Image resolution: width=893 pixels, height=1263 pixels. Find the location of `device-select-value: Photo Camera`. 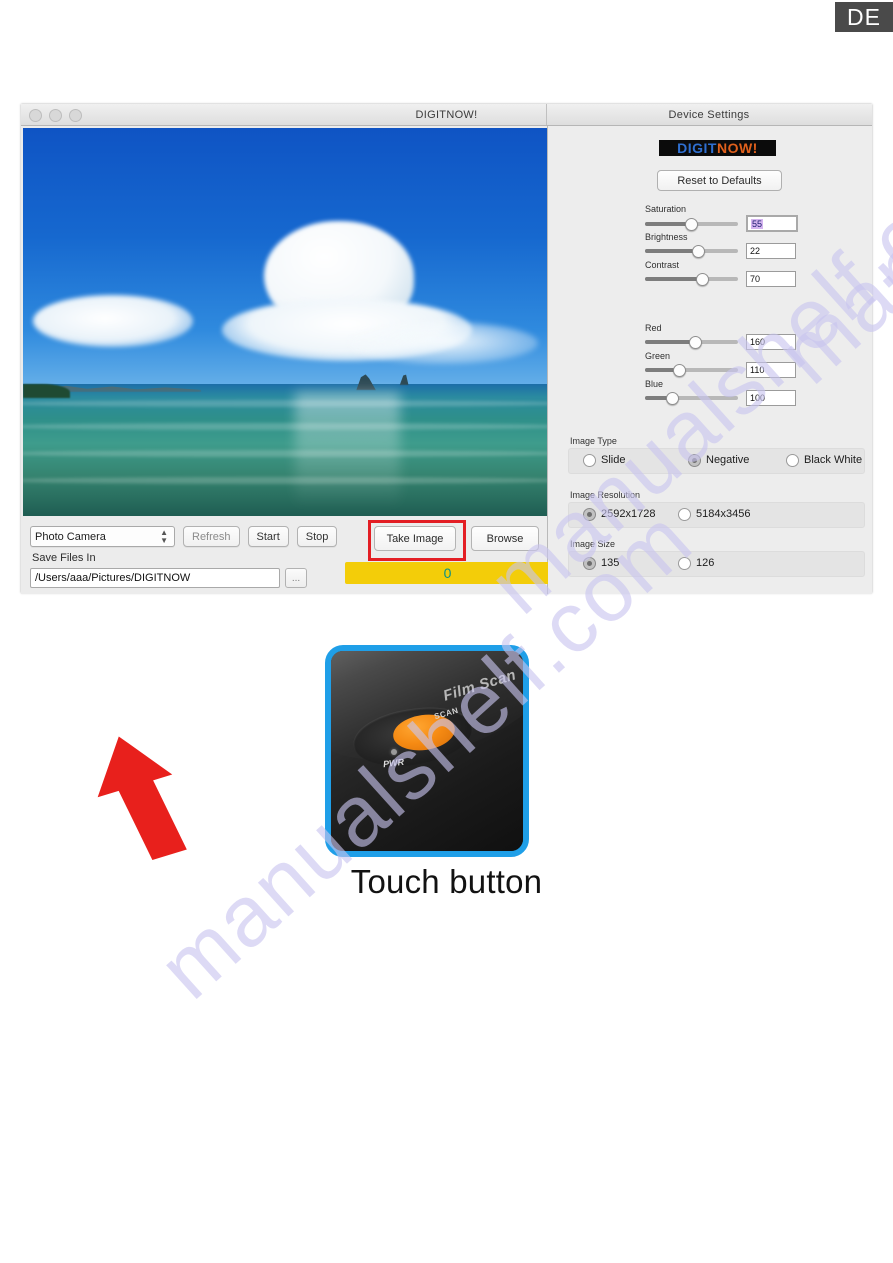

device-select-value: Photo Camera is located at coordinates (70, 536).